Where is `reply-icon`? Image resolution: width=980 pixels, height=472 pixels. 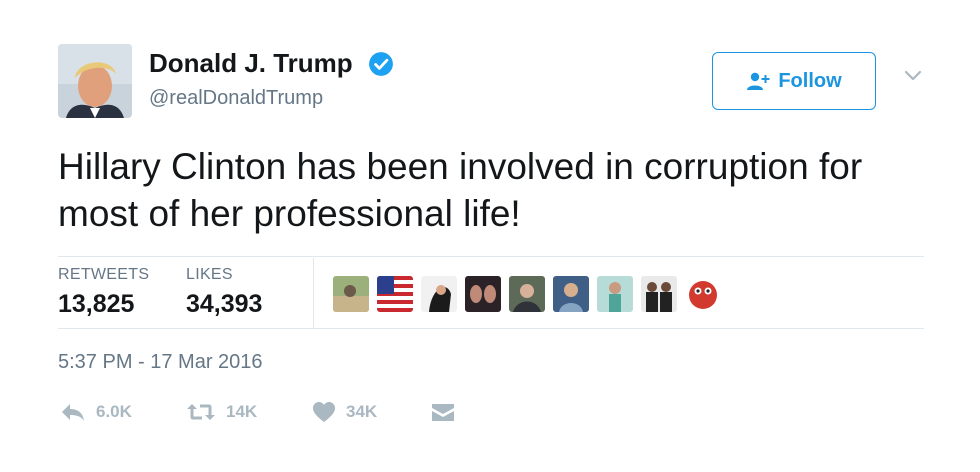
reply-icon is located at coordinates (73, 412).